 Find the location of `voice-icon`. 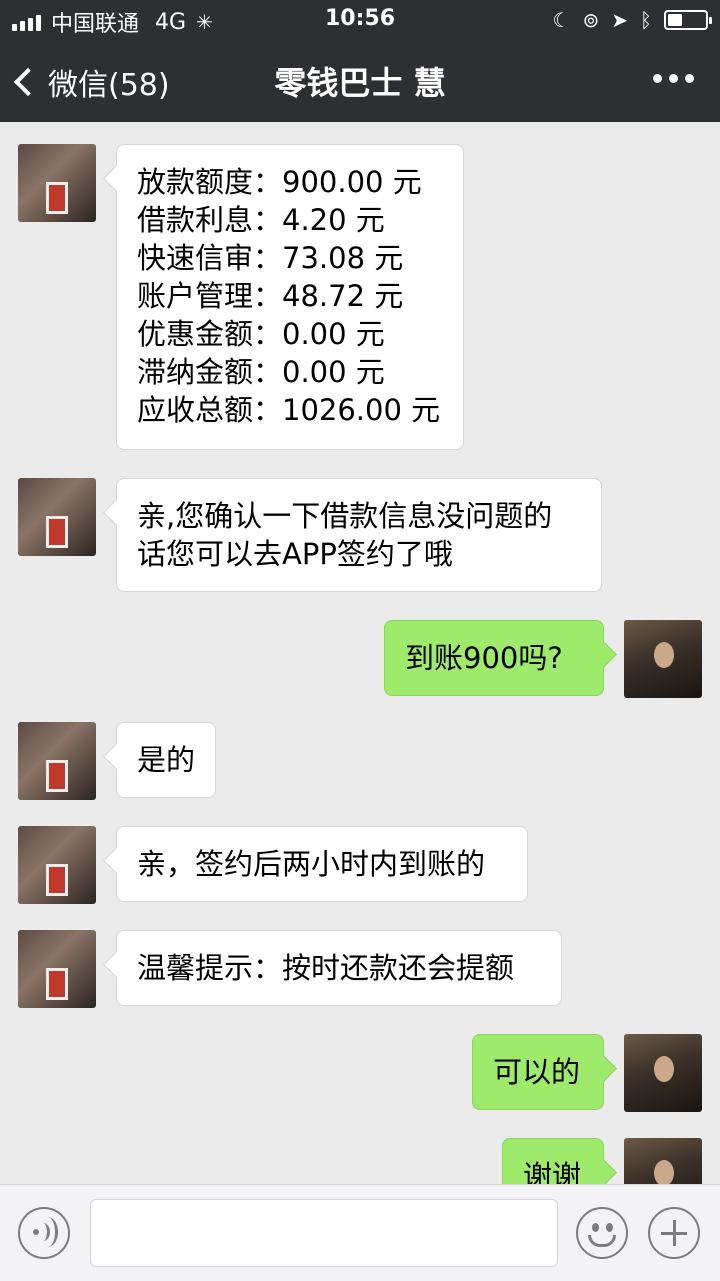

voice-icon is located at coordinates (44, 1233).